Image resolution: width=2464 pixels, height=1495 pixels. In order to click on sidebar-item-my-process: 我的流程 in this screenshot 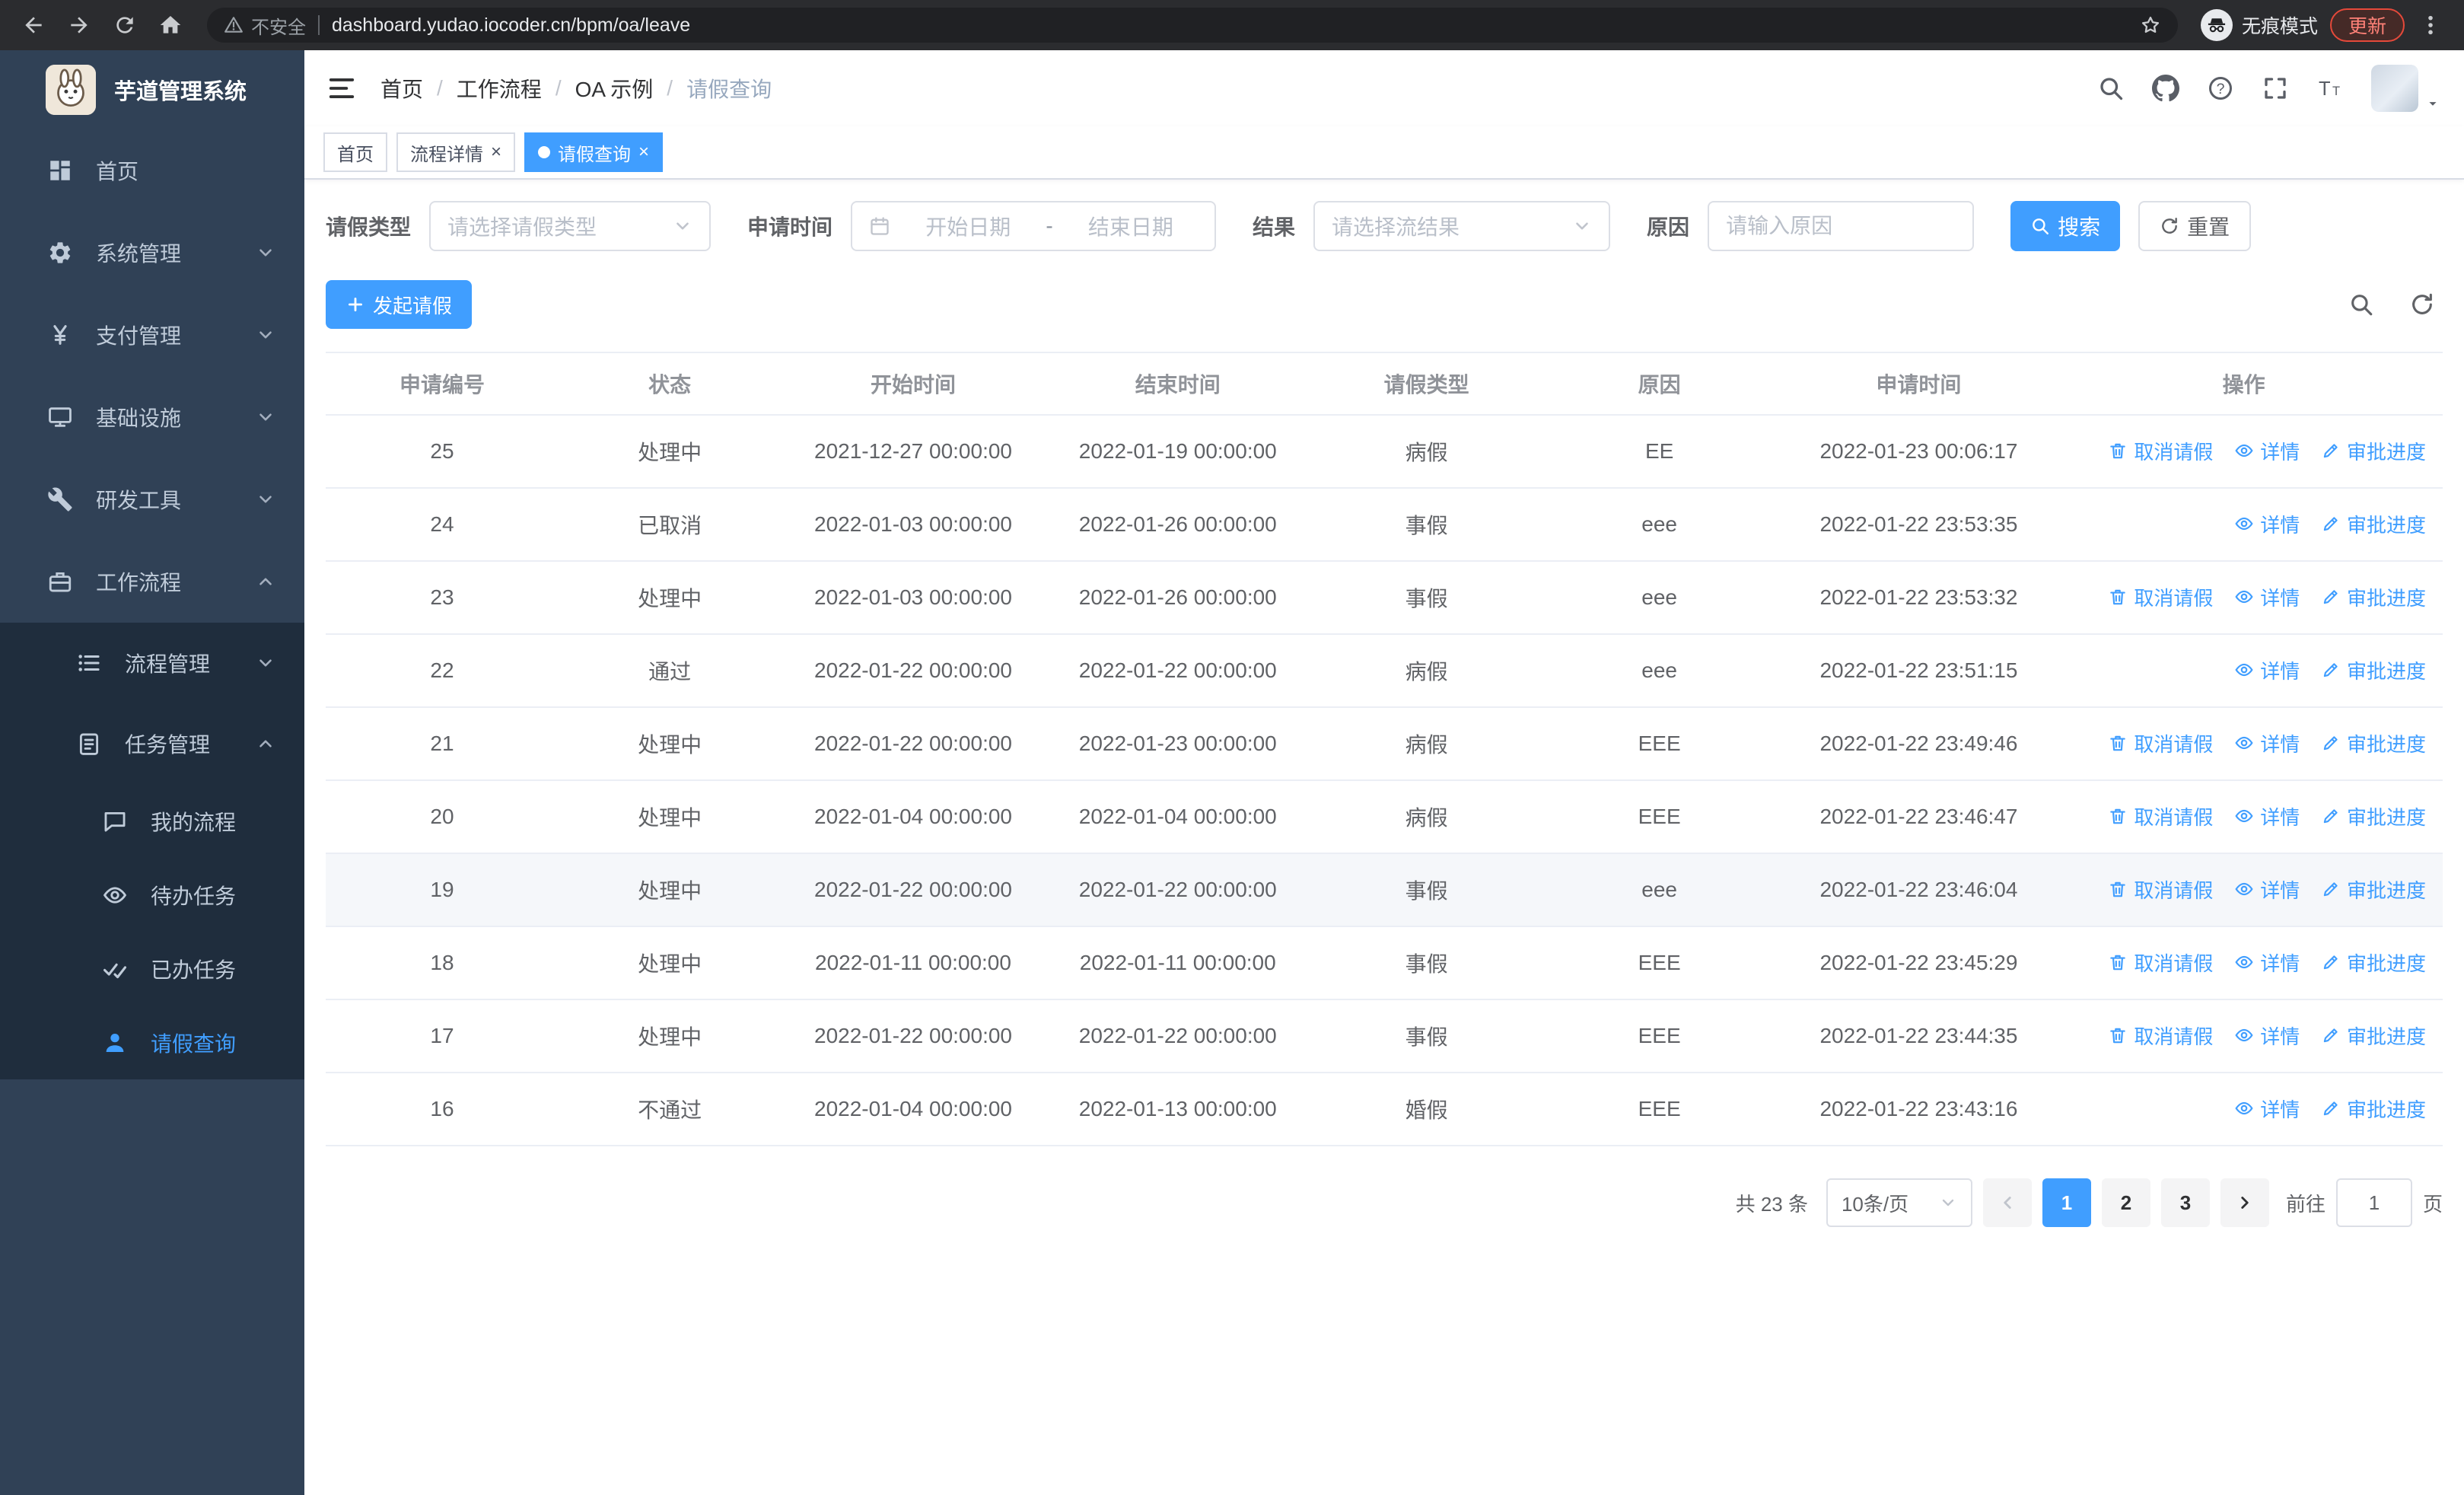, I will do `click(152, 821)`.